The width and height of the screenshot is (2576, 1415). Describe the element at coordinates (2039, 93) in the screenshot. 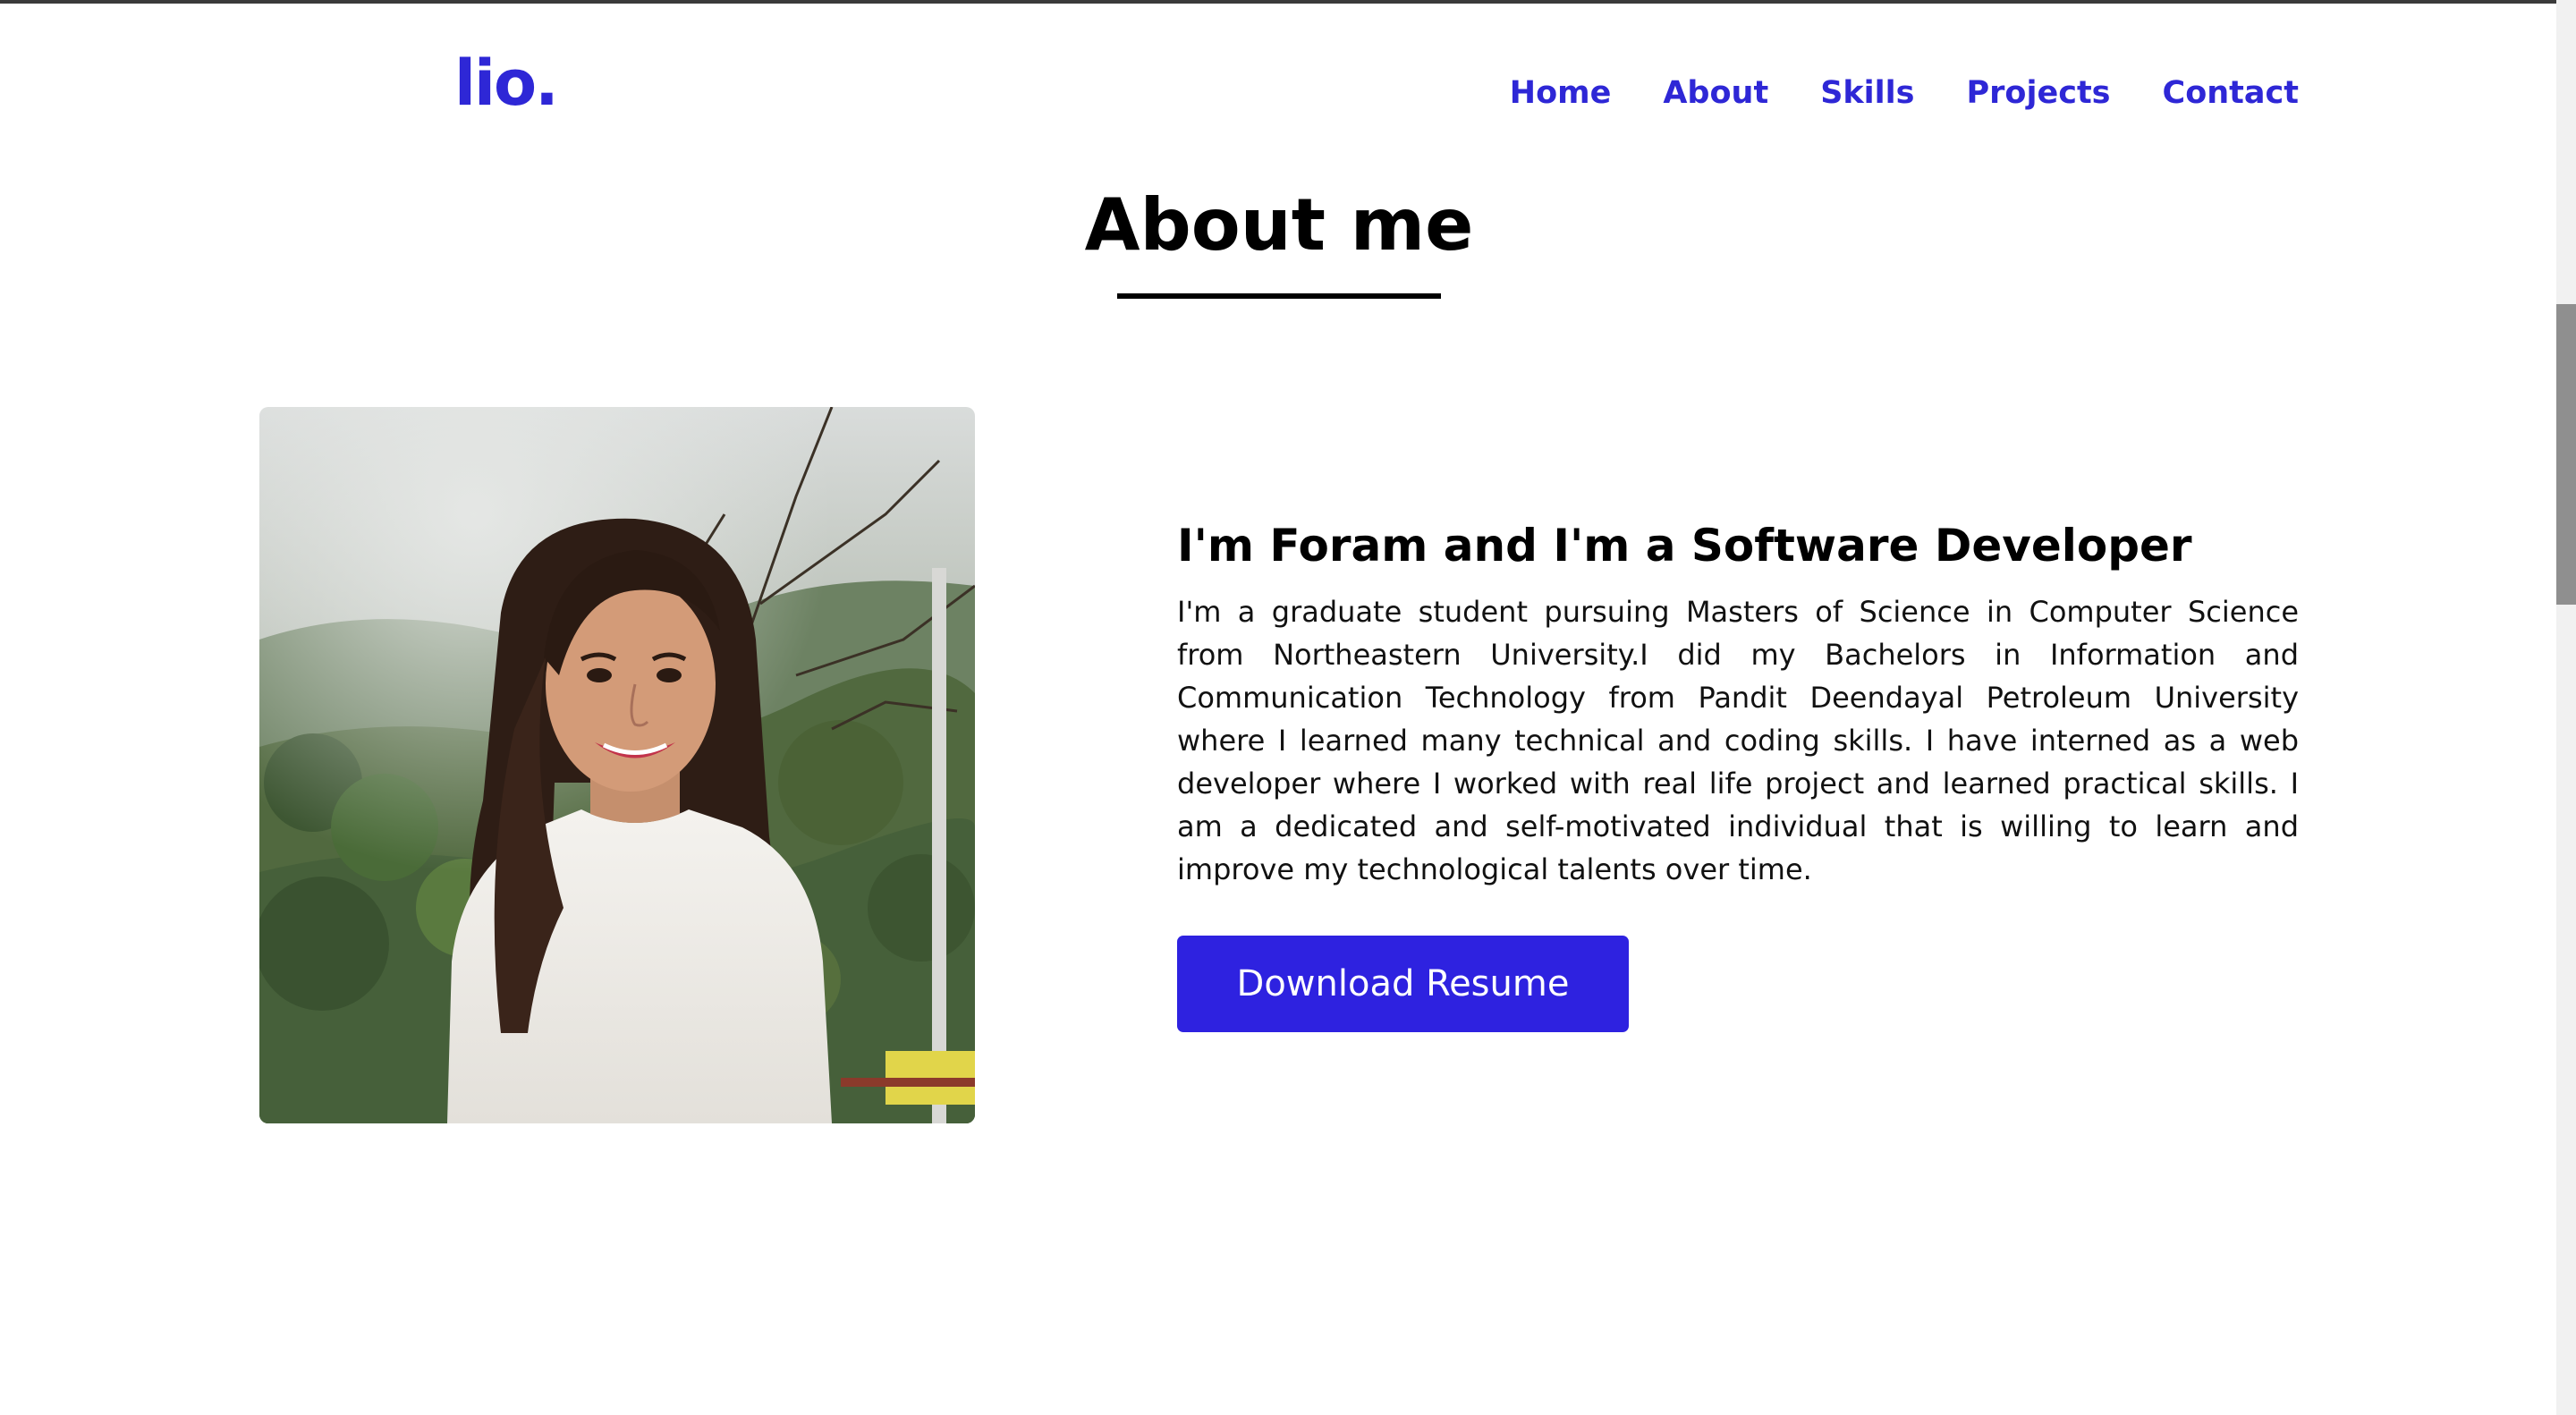

I see `nav-projects-link: Projects` at that location.